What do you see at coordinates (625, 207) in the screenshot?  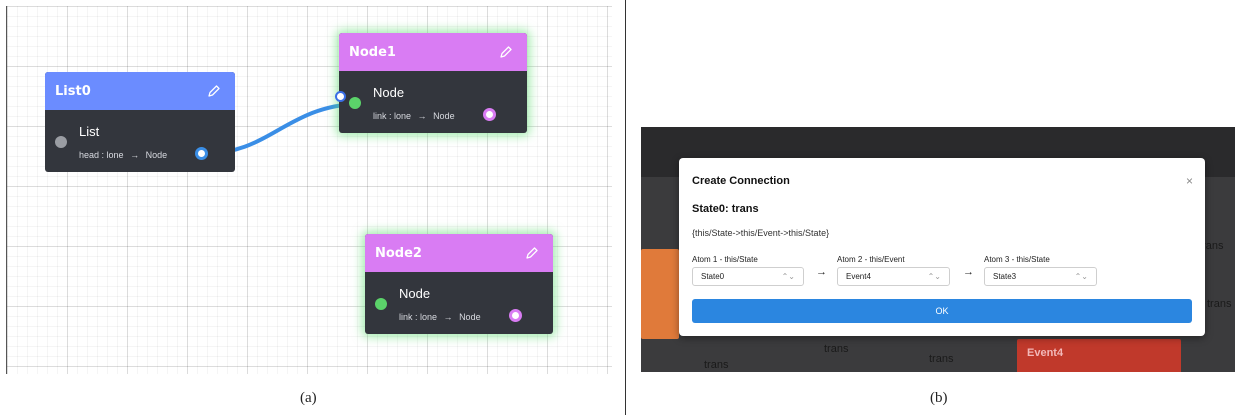 I see `divider` at bounding box center [625, 207].